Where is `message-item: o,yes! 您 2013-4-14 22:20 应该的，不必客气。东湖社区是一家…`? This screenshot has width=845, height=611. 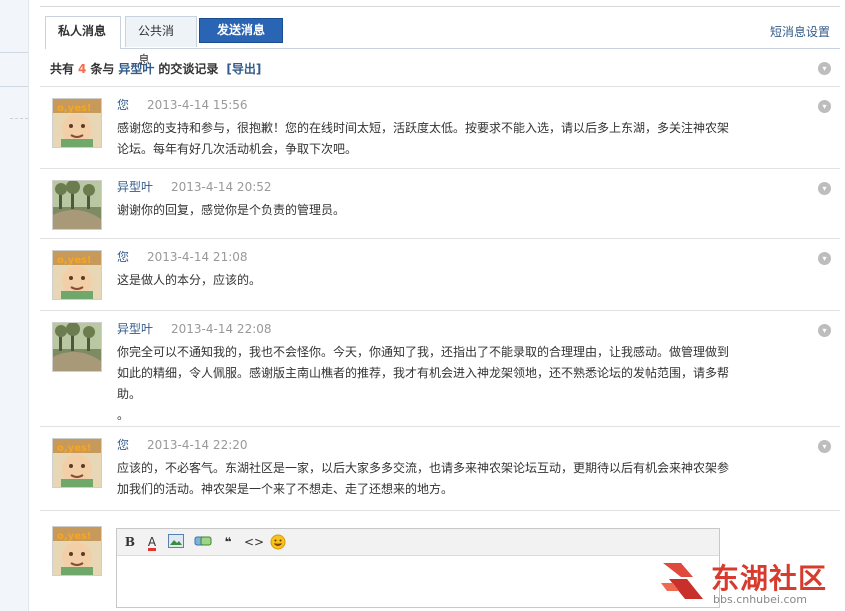 message-item: o,yes! 您 2013-4-14 22:20 应该的，不必客气。东湖社区是一家… is located at coordinates (440, 468).